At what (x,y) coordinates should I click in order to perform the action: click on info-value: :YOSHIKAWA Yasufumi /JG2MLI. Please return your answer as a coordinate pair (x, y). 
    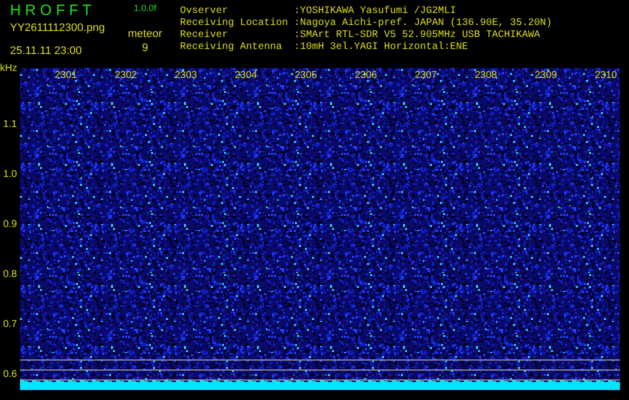
    Looking at the image, I should click on (375, 12).